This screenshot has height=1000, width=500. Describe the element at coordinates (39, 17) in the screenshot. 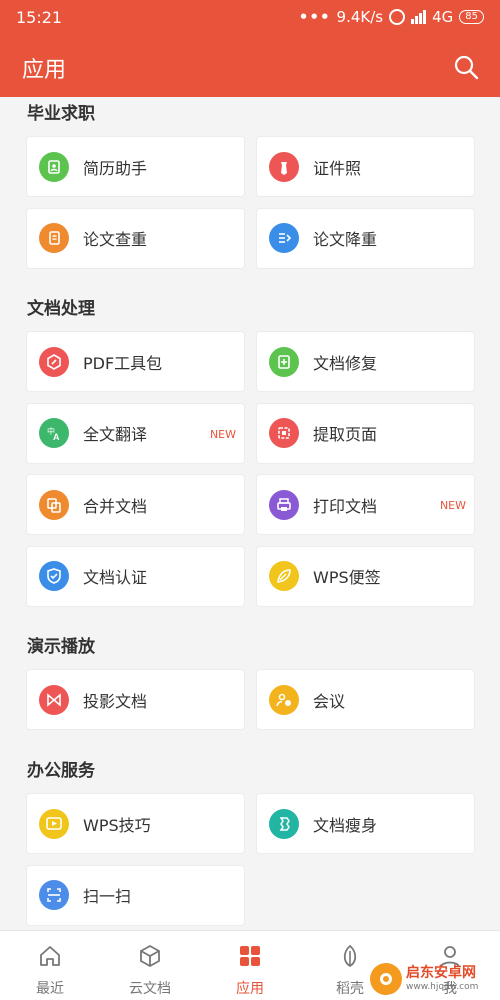

I see `status-time: 15:21` at that location.